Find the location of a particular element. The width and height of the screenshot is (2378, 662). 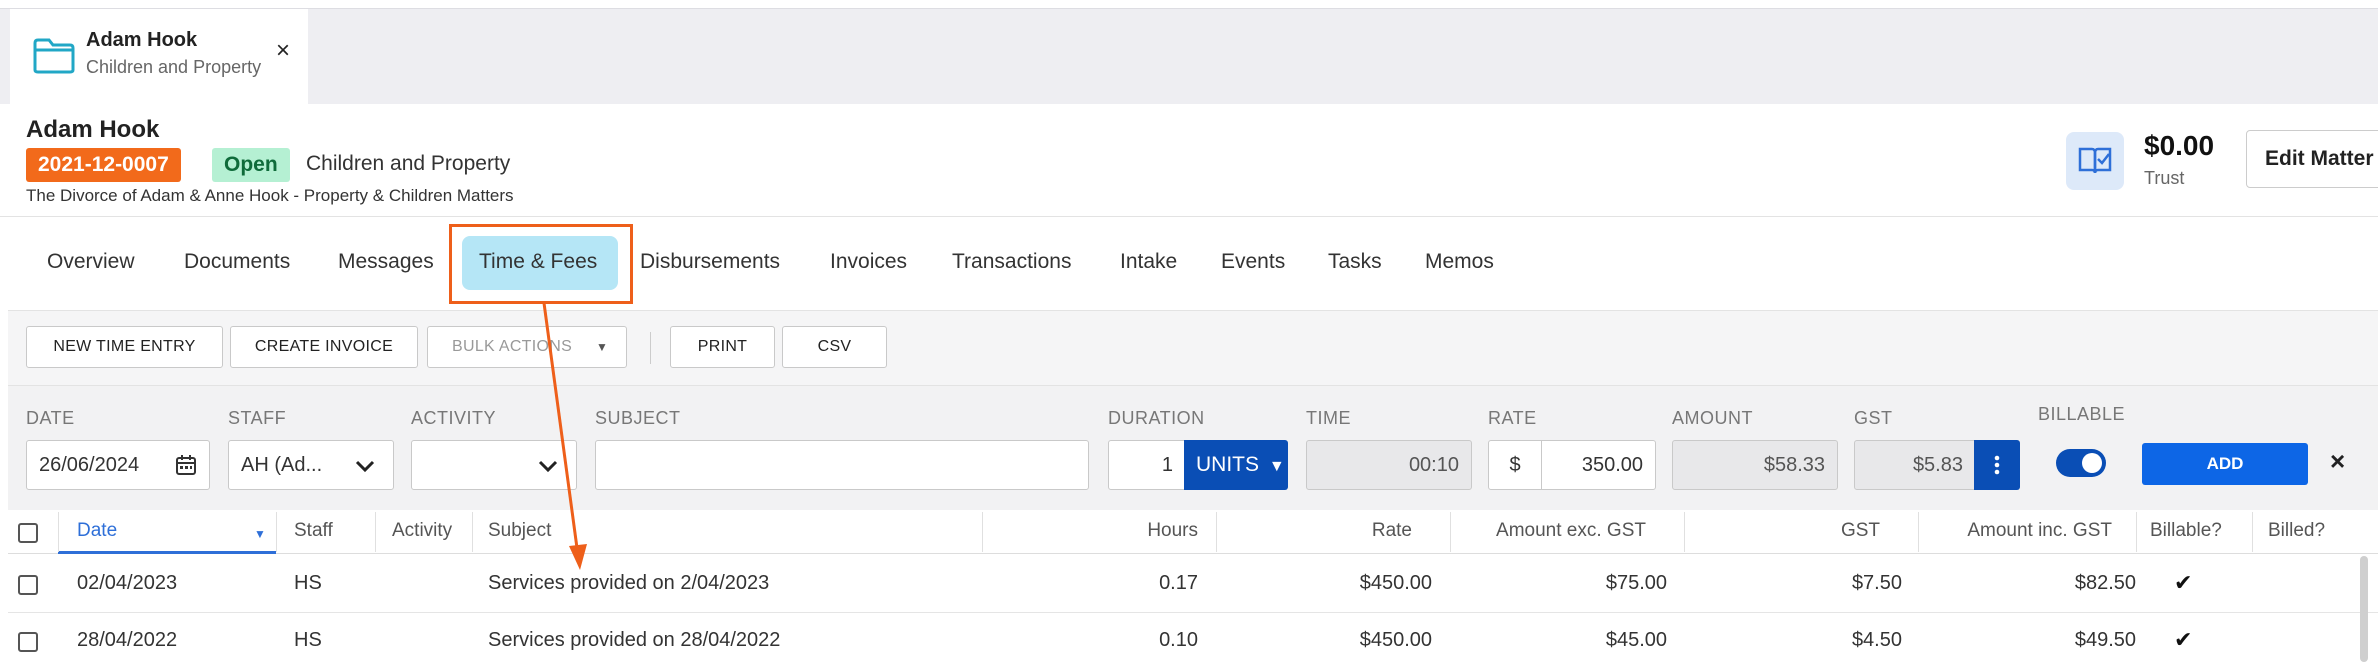

clear-form-icon: × is located at coordinates (2337, 461).